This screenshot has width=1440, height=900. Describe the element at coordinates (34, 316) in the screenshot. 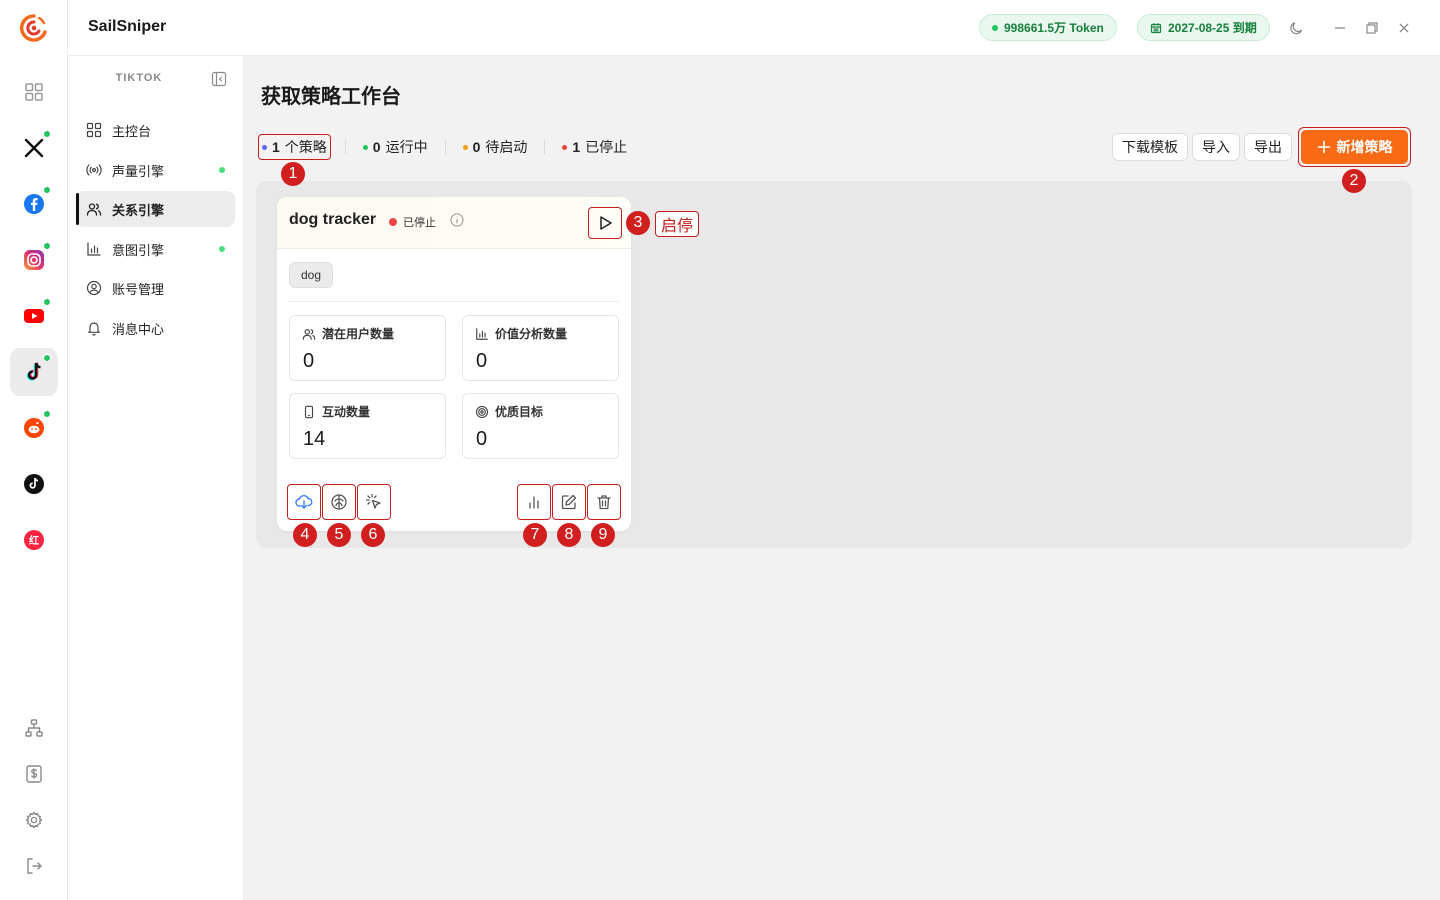

I see `rail-item-youtube` at that location.